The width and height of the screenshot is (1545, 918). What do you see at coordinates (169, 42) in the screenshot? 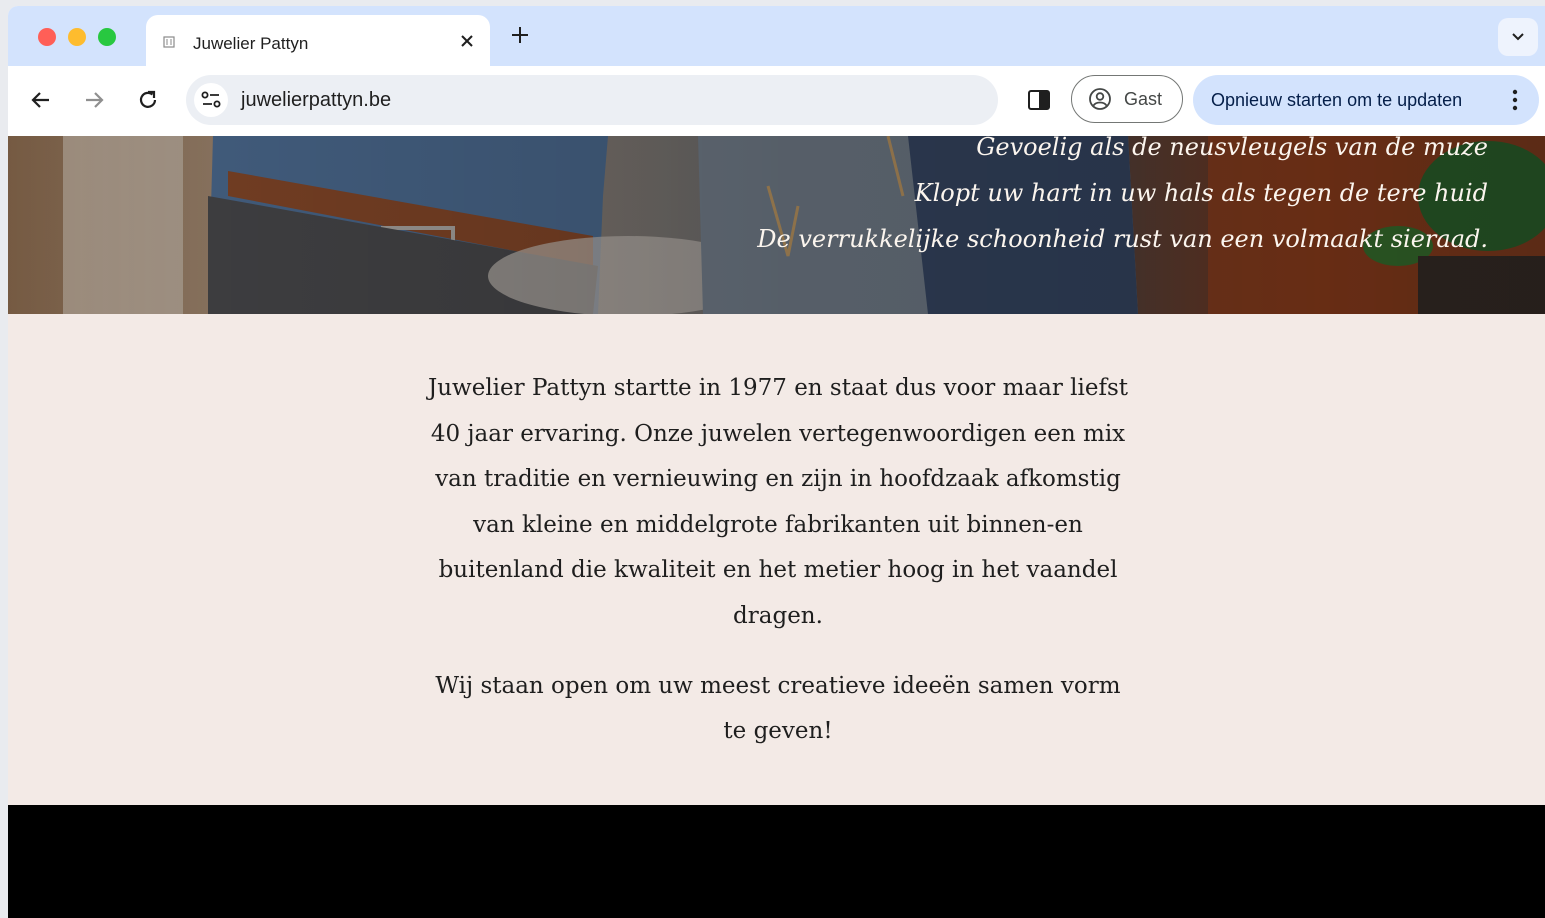
I see `favicon-icon` at bounding box center [169, 42].